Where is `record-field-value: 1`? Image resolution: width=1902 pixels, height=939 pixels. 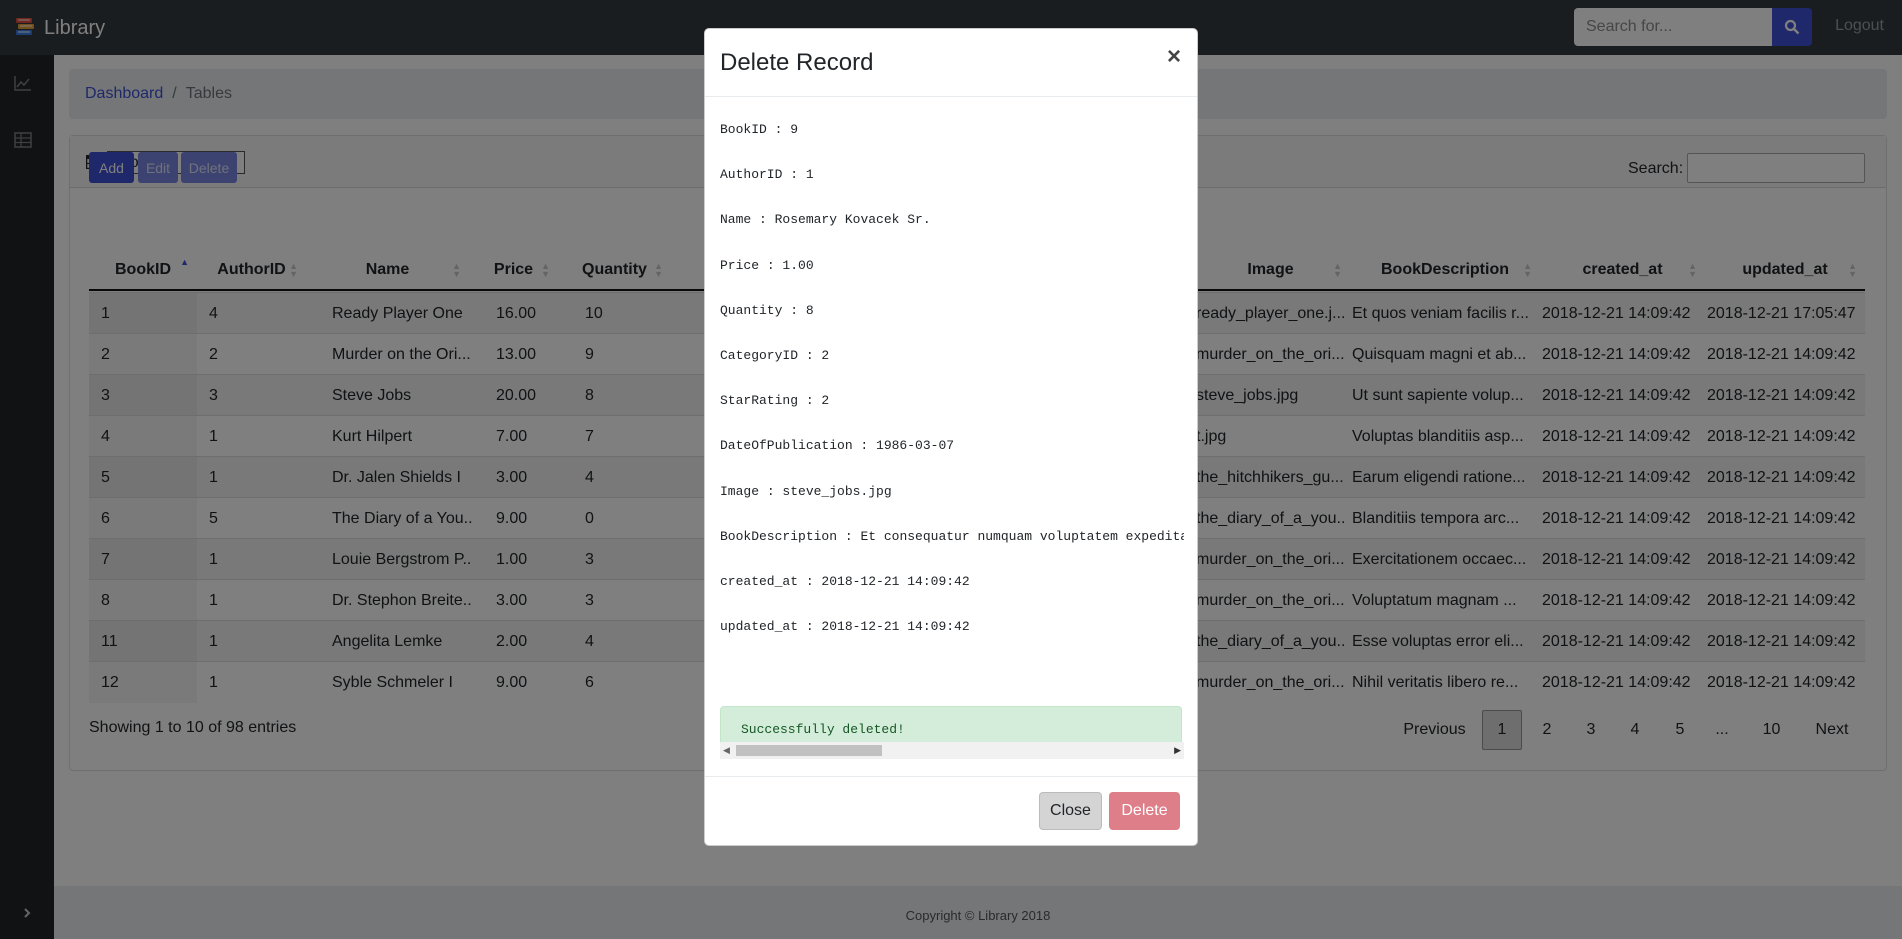
record-field-value: 1 is located at coordinates (809, 175).